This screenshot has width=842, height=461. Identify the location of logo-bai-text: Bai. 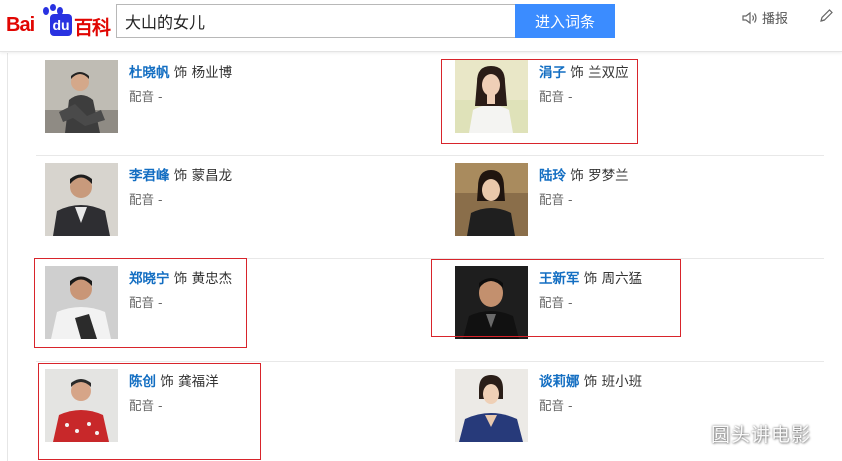
(20, 25).